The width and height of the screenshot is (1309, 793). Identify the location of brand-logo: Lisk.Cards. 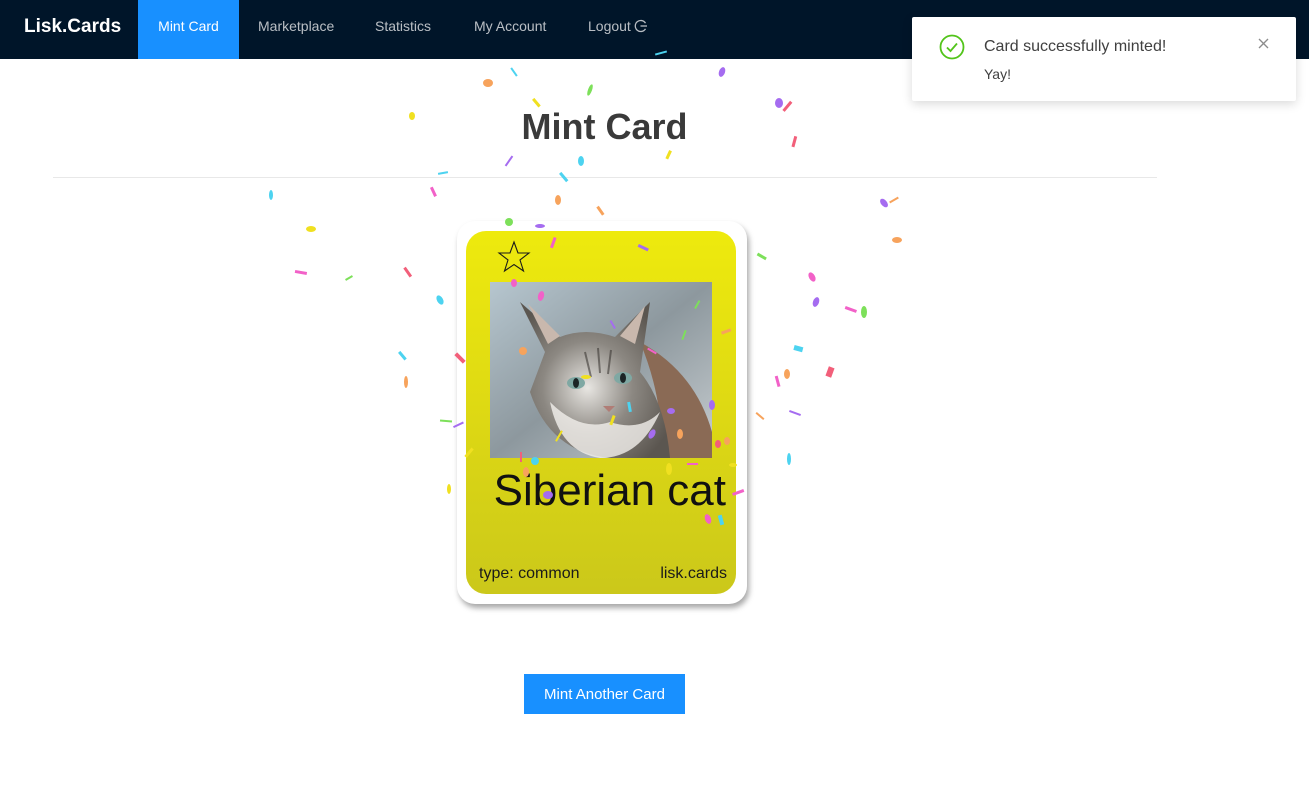
(72, 29).